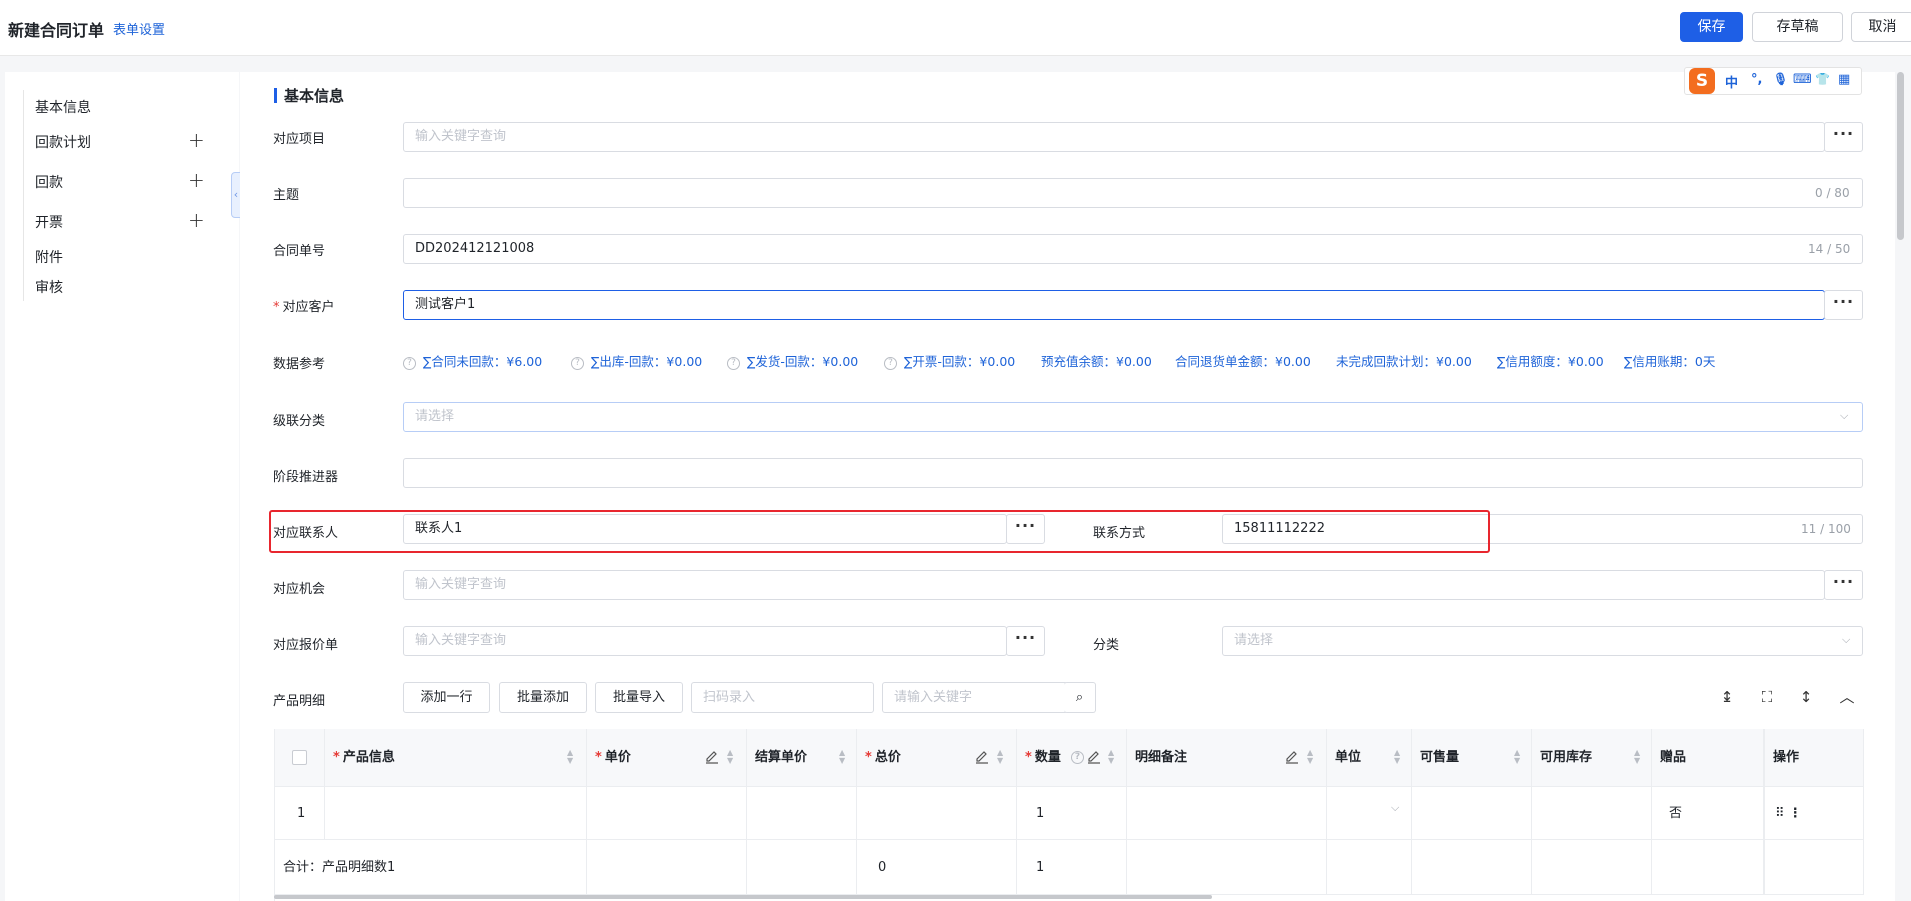  I want to click on ime-voice-icon: 🎙, so click(1780, 79).